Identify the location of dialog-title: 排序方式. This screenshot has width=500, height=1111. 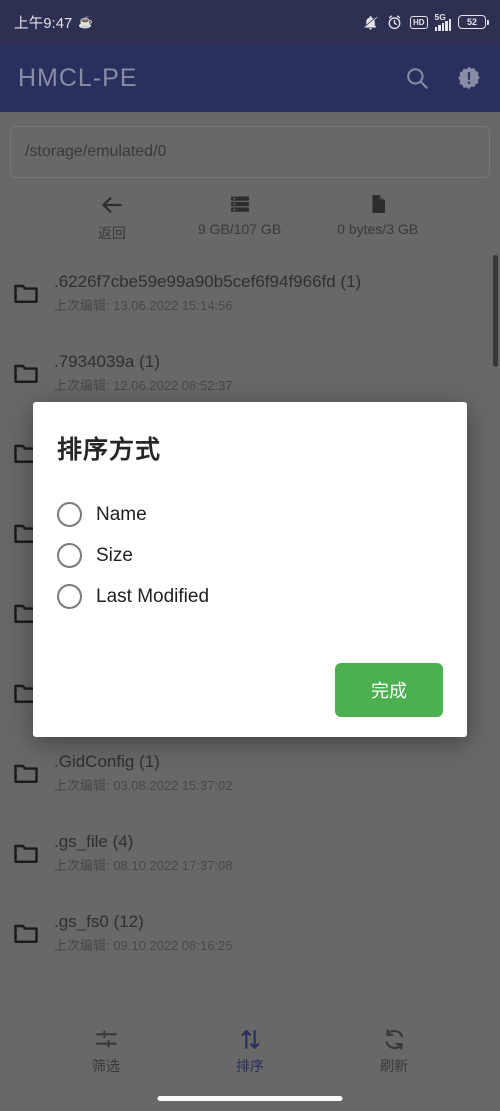
(109, 450).